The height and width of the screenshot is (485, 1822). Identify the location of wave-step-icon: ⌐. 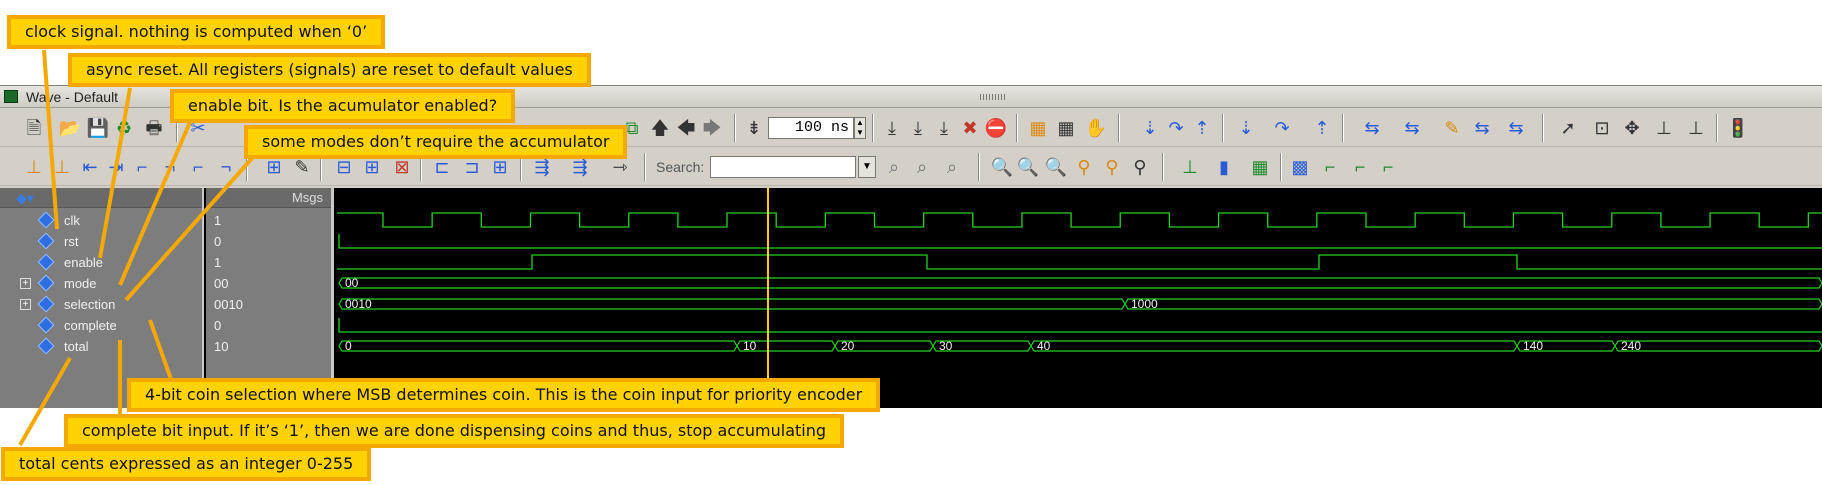
(1330, 167).